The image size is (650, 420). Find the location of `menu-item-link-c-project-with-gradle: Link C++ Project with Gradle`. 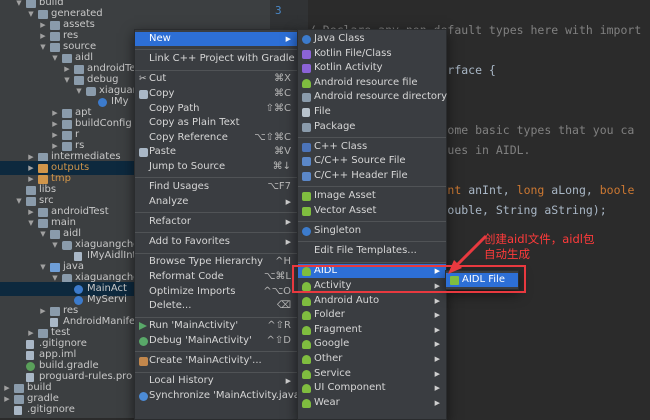

menu-item-link-c-project-with-gradle: Link C++ Project with Gradle is located at coordinates (216, 59).